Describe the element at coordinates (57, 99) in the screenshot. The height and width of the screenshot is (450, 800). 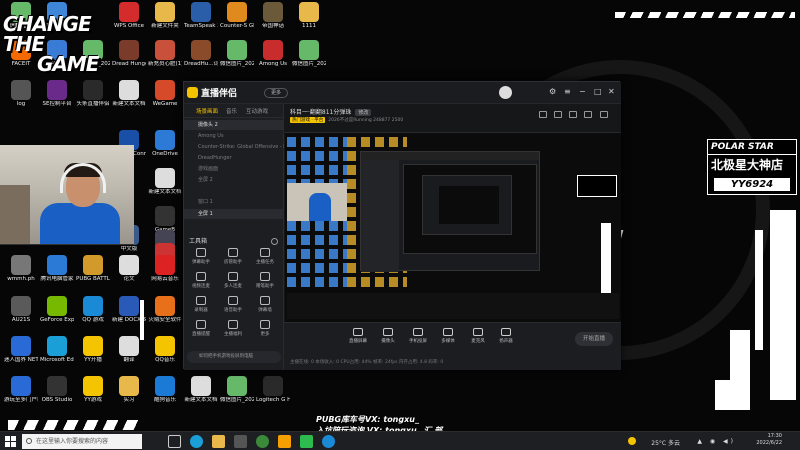
I see `desktop-icon: SE控制平台` at that location.